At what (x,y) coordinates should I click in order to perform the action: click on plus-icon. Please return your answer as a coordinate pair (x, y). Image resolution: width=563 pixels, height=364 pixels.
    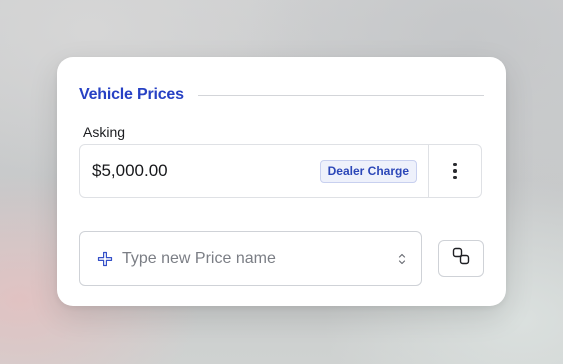
    Looking at the image, I should click on (105, 259).